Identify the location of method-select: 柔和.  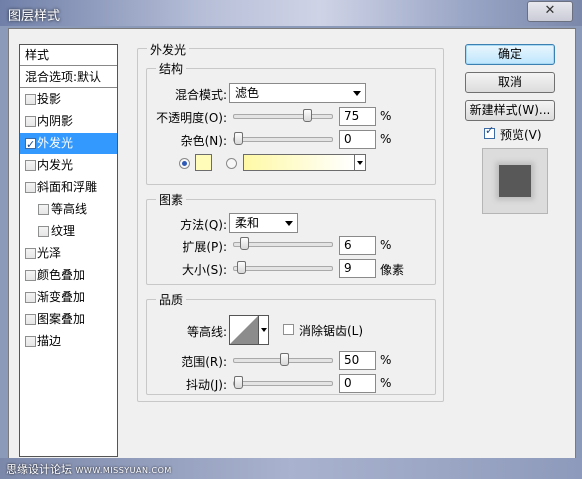
(263, 223).